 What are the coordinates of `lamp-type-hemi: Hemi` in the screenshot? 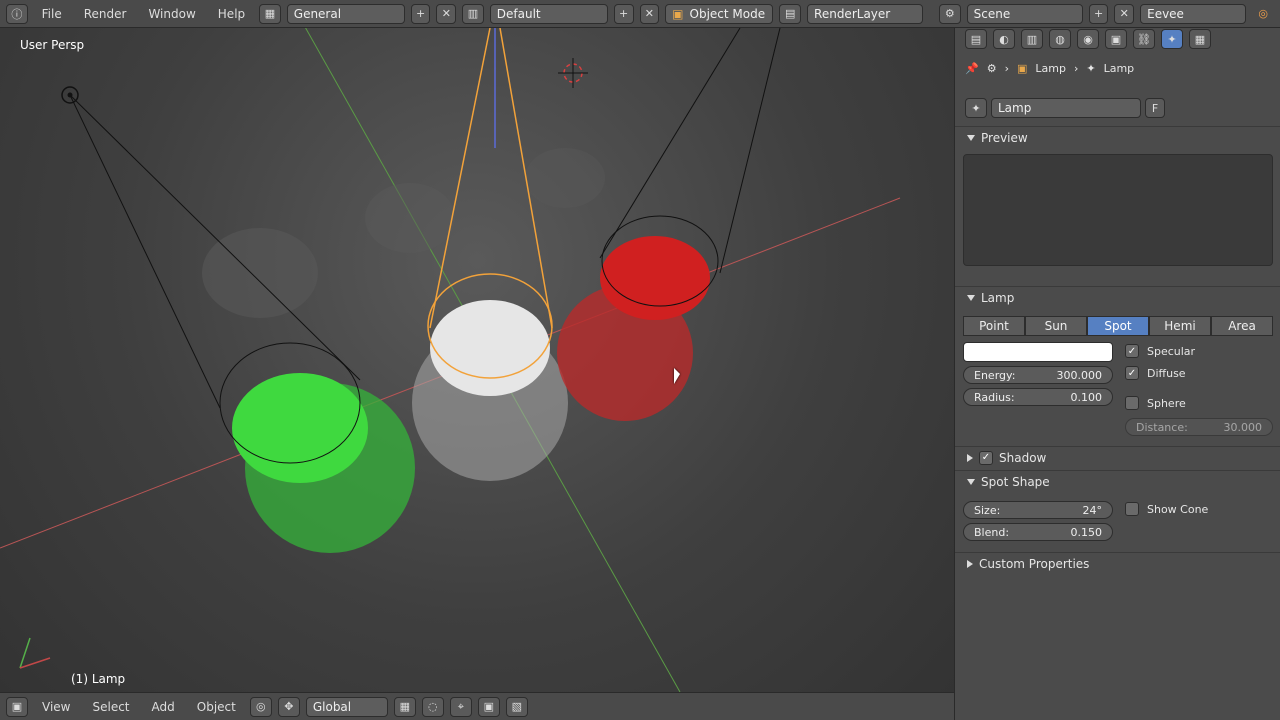 It's located at (1180, 326).